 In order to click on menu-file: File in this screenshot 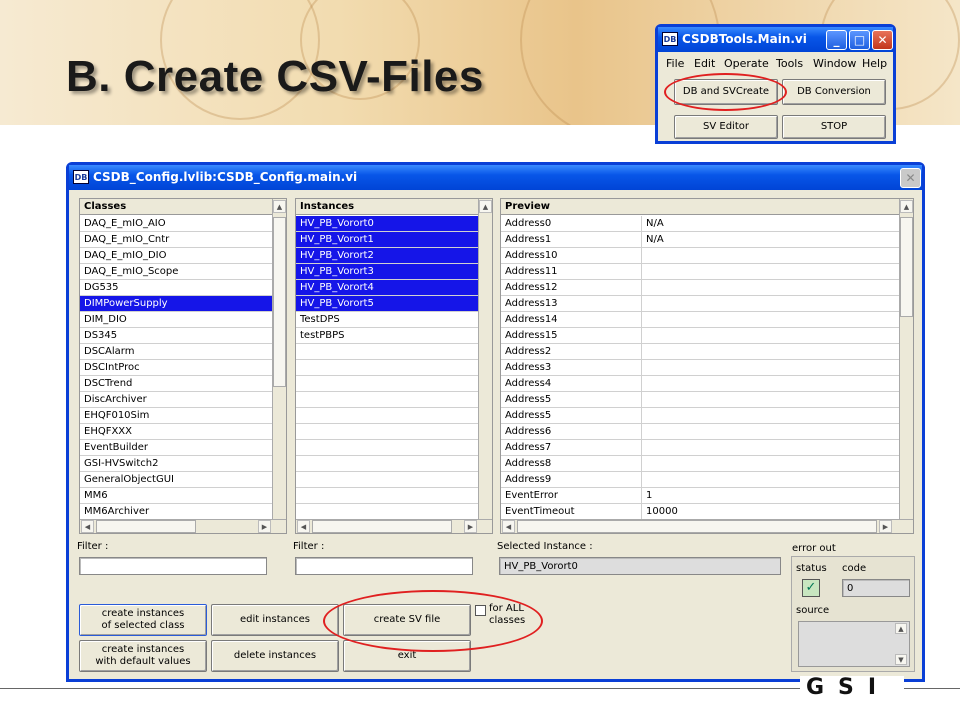, I will do `click(675, 63)`.